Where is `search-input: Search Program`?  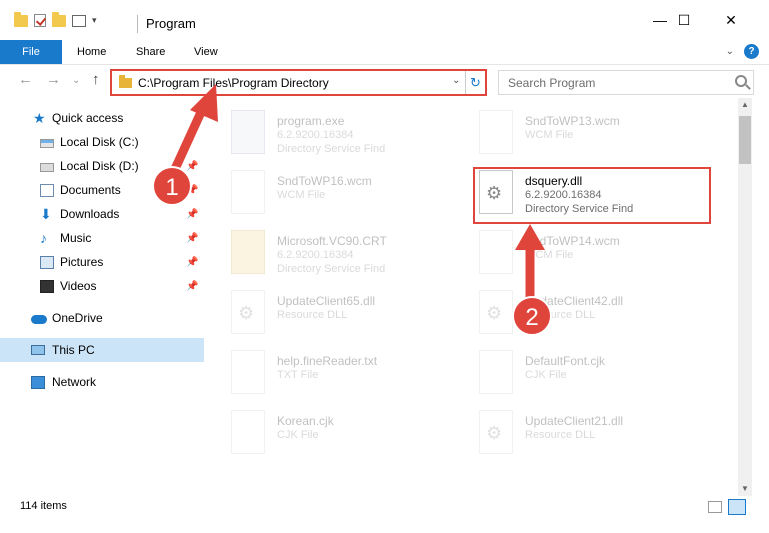
search-input: Search Program is located at coordinates (626, 82).